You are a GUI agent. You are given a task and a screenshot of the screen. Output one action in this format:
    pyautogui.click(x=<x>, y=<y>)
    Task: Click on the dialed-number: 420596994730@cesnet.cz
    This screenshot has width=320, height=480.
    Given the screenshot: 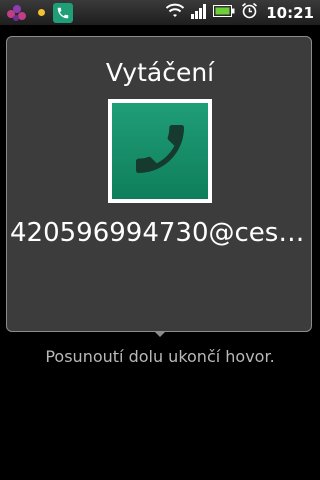 What is the action you would take?
    pyautogui.click(x=160, y=233)
    